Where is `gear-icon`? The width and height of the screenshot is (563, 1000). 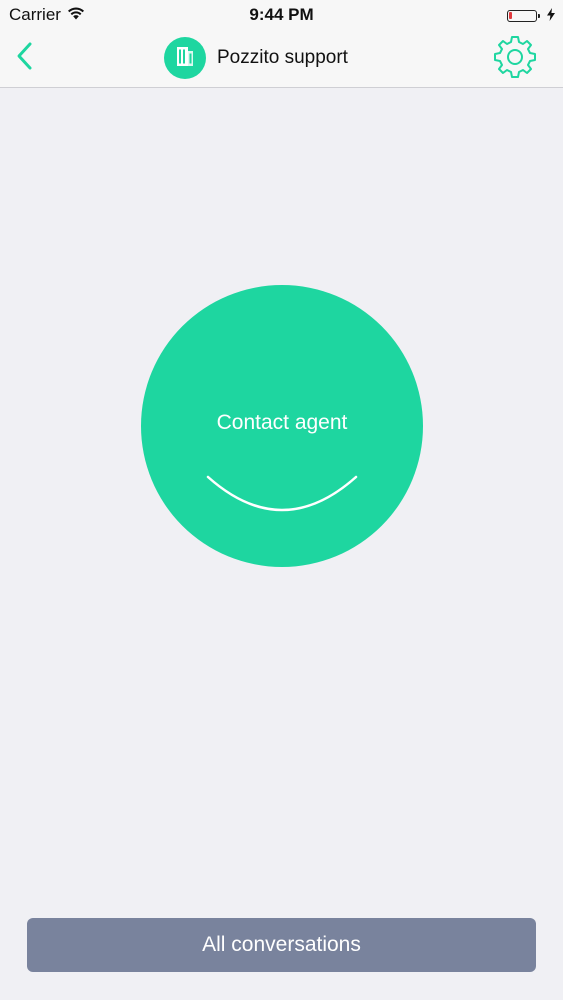 gear-icon is located at coordinates (515, 59).